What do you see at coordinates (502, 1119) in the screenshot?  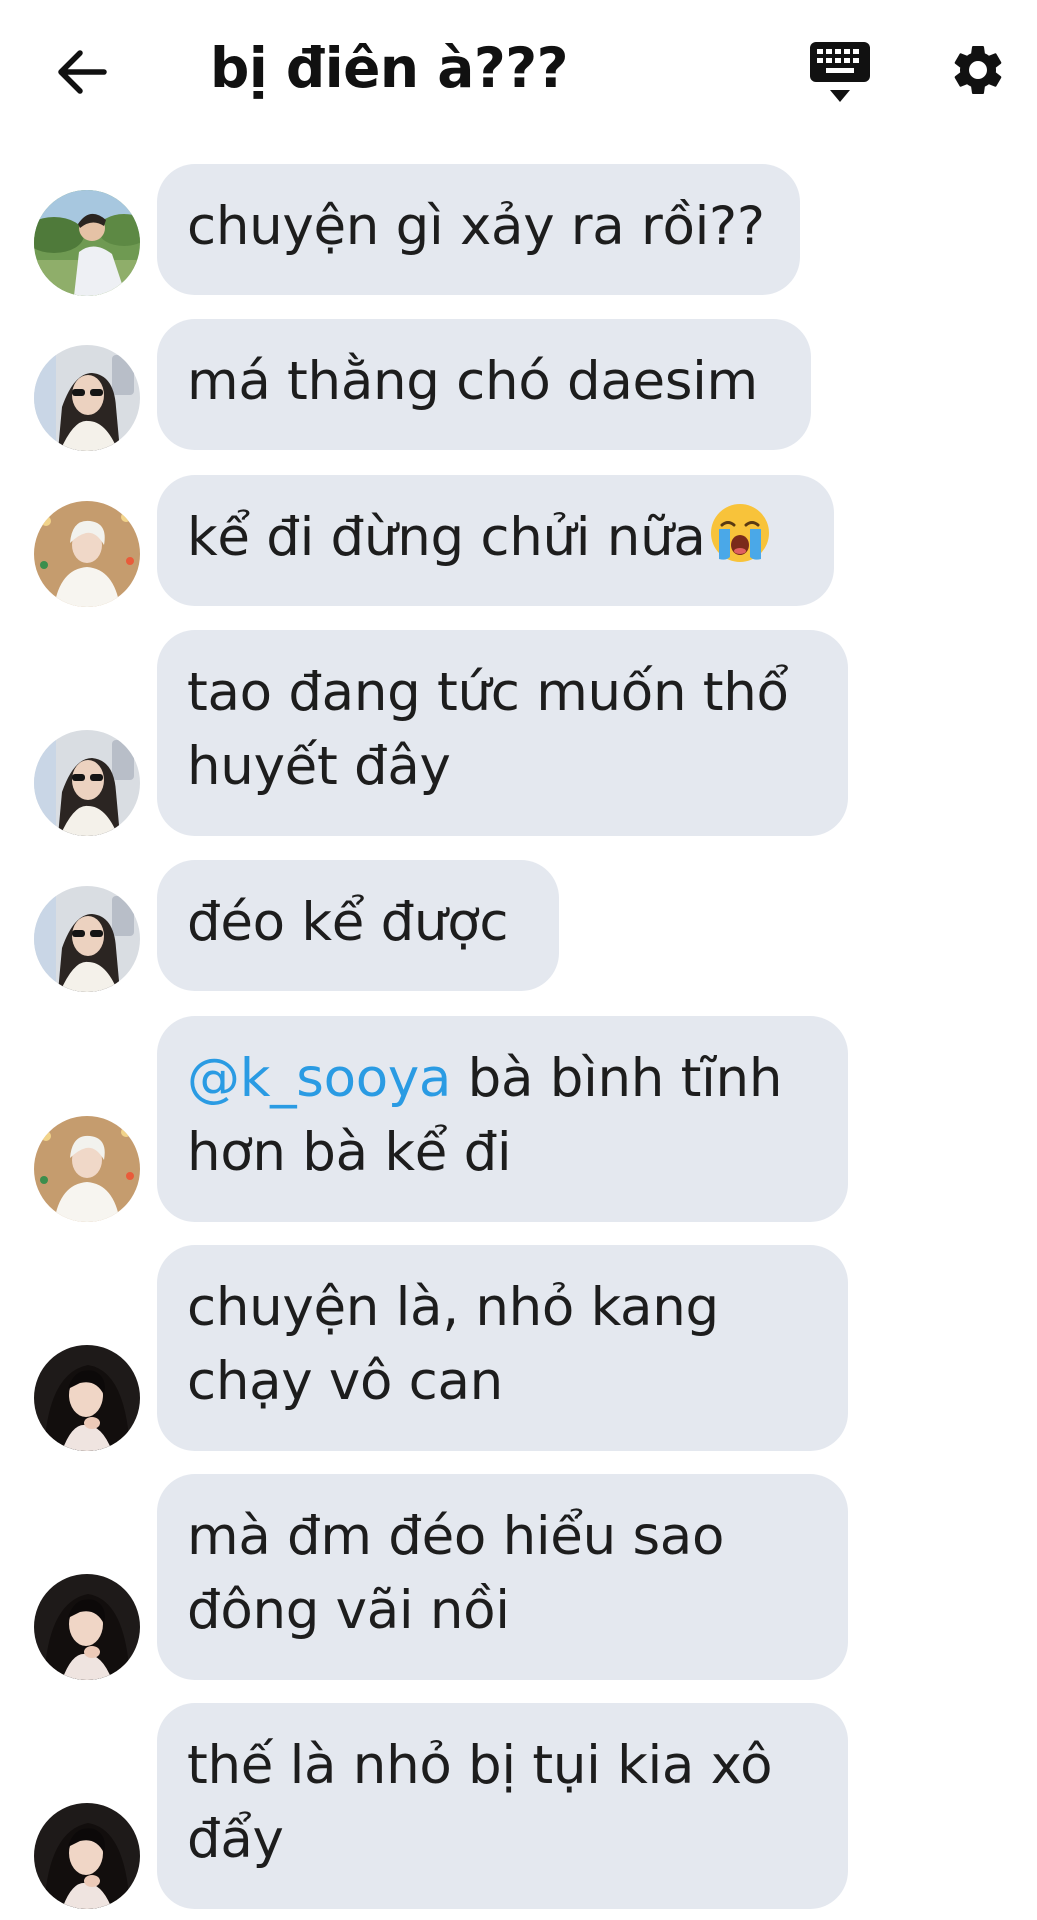 I see `message-bubble: @k_sooya bà bình tĩnh hơn bà kể đi` at bounding box center [502, 1119].